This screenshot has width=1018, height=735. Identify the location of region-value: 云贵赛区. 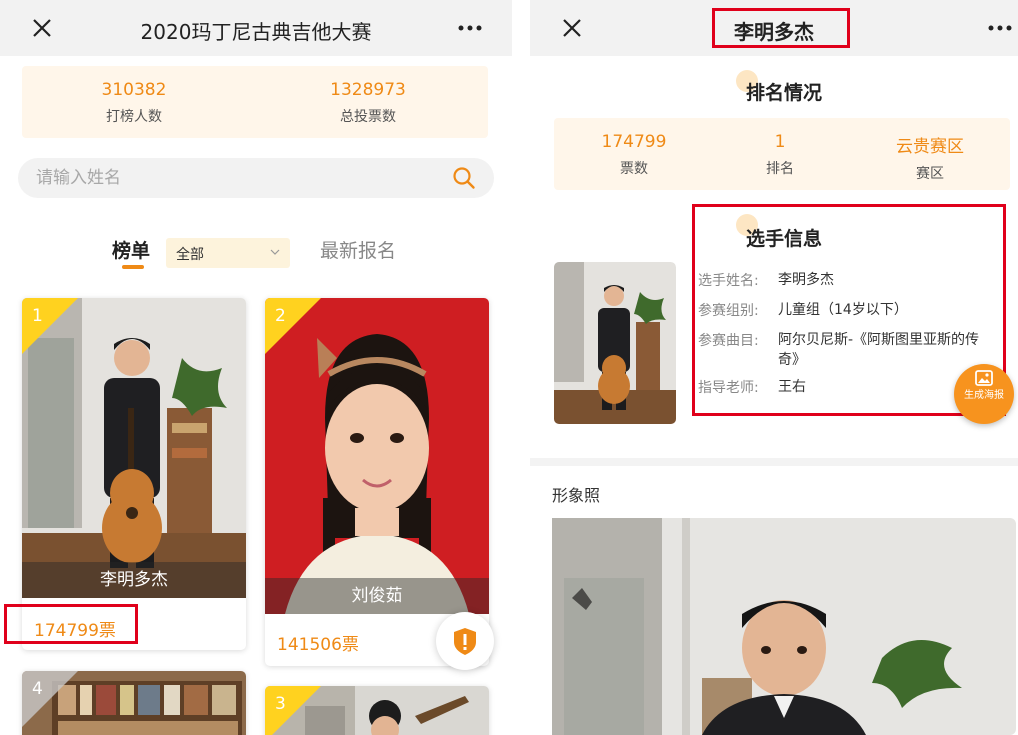
(930, 147).